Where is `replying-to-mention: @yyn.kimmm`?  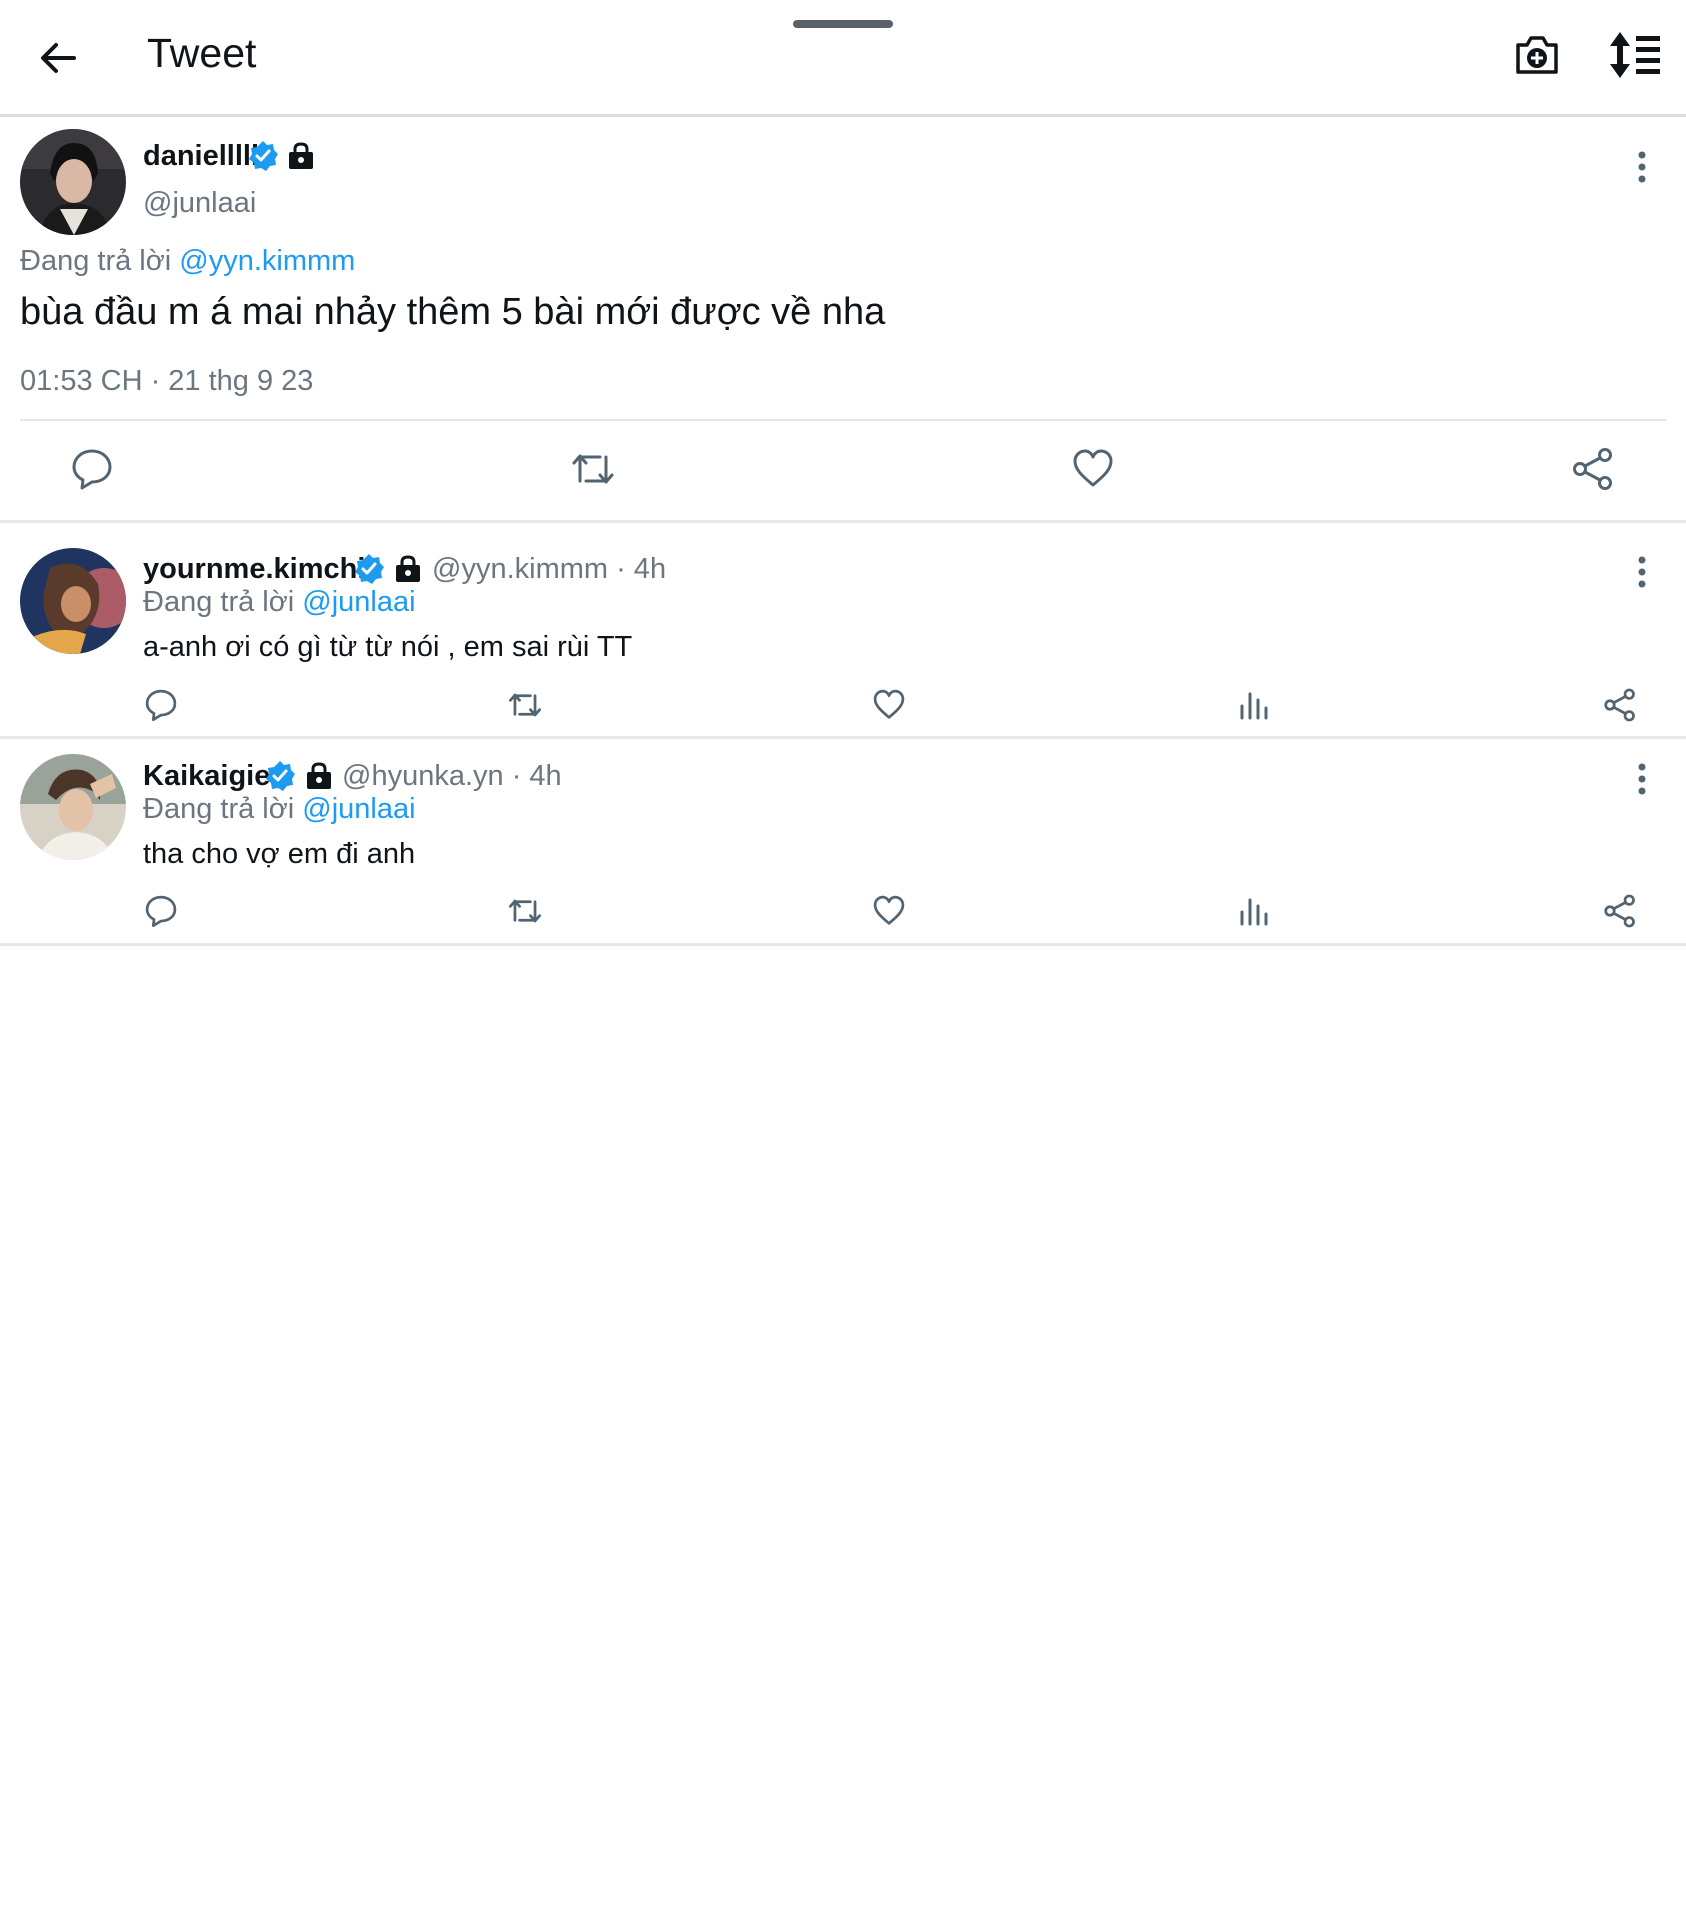 replying-to-mention: @yyn.kimmm is located at coordinates (267, 261).